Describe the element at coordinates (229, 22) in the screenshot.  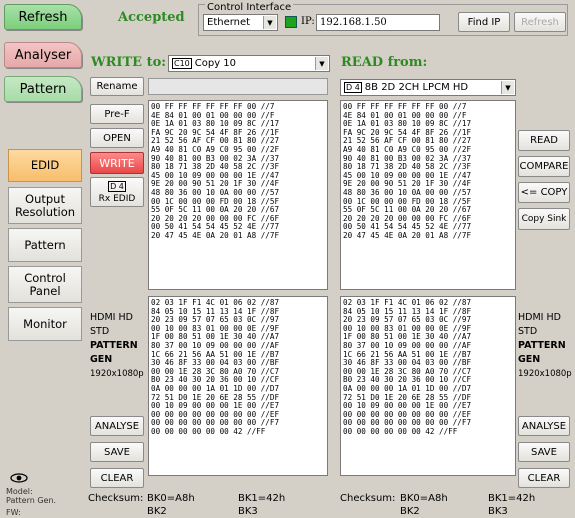
I see `interface-select-value: Ethernet` at that location.